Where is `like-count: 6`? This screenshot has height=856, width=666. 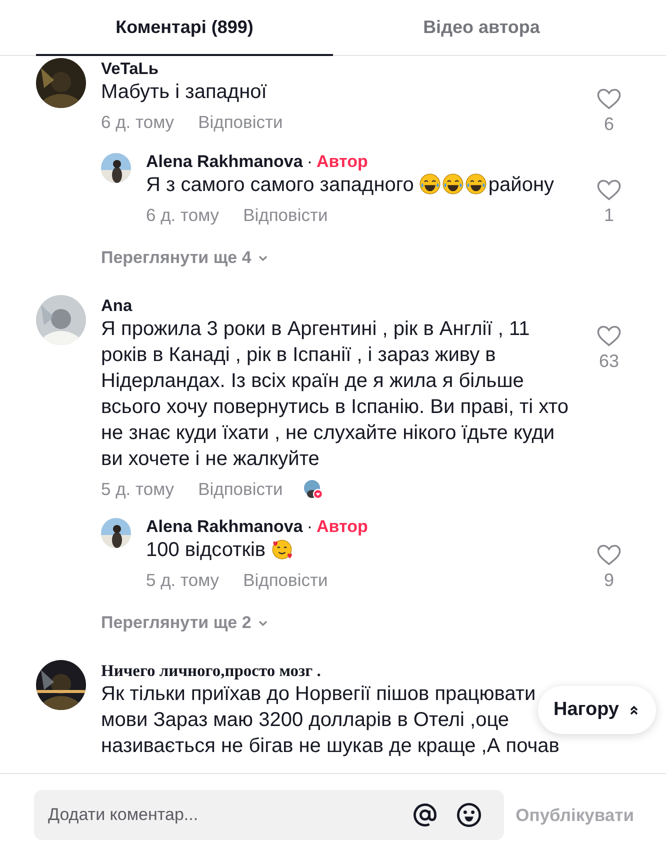 like-count: 6 is located at coordinates (609, 124).